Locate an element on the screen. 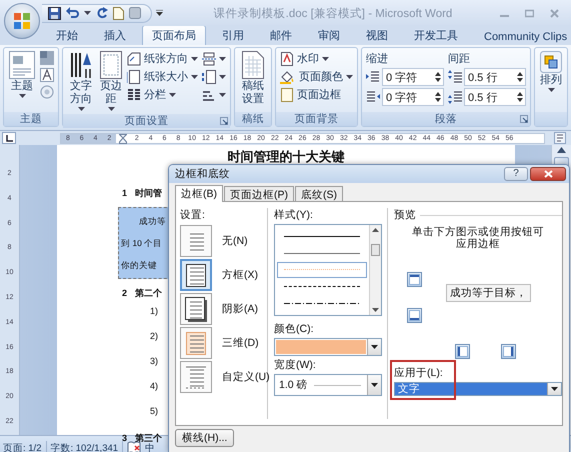 Image resolution: width=571 pixels, height=452 pixels. heading-text: 第三个 is located at coordinates (148, 437).